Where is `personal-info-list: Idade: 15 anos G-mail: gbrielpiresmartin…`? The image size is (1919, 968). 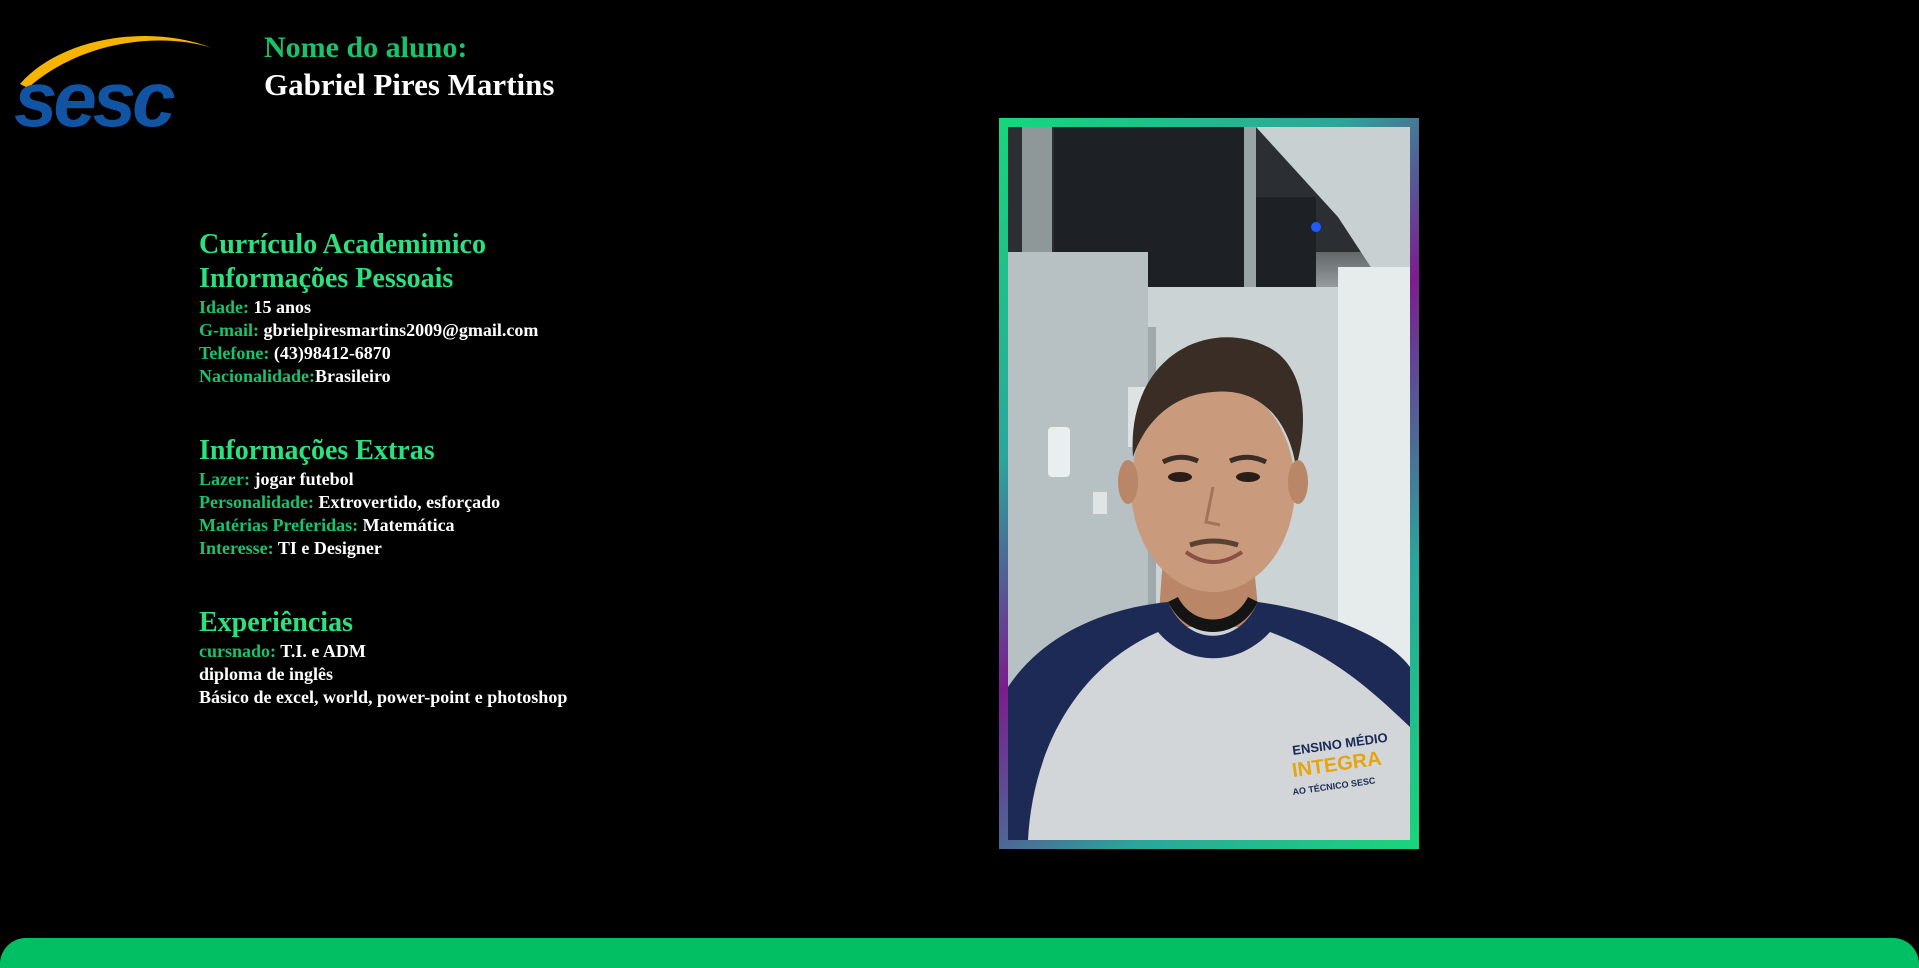 personal-info-list: Idade: 15 anos G-mail: gbrielpiresmartin… is located at coordinates (579, 342).